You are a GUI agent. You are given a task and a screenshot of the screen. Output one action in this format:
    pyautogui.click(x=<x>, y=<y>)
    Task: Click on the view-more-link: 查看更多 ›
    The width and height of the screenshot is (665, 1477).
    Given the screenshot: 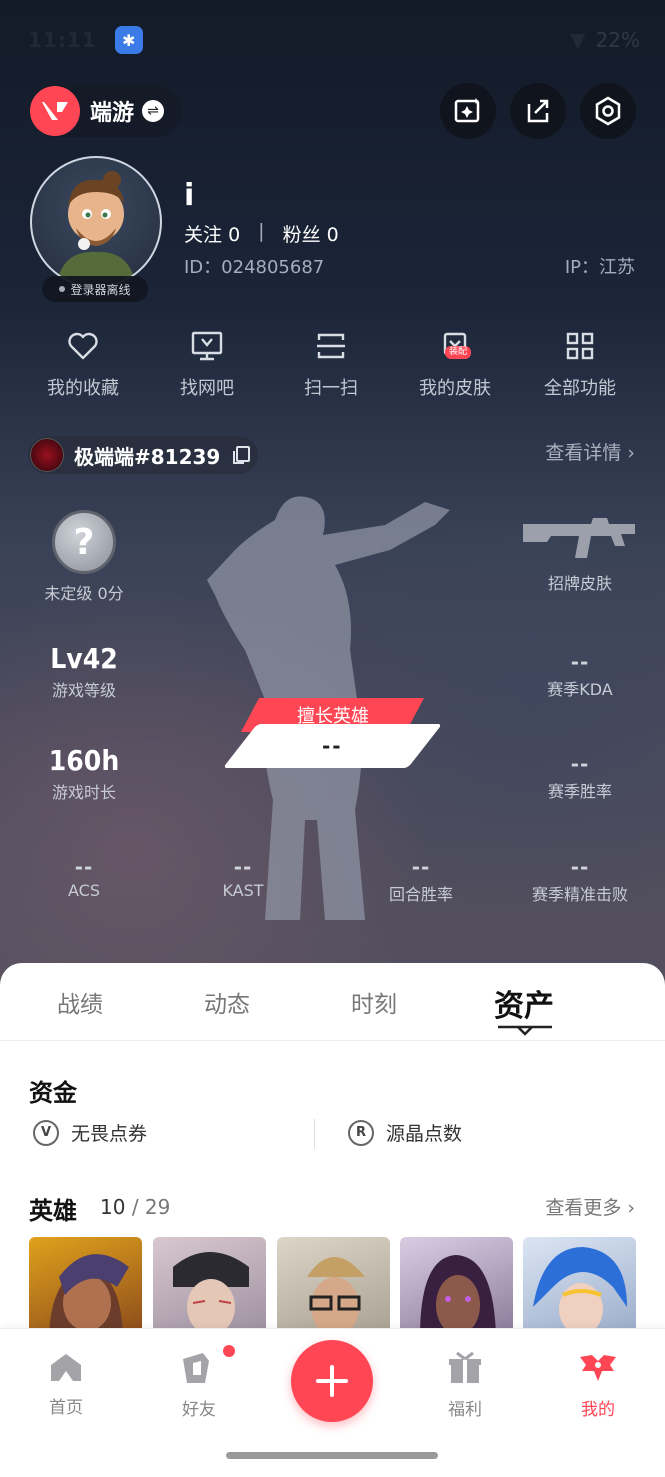 What is the action you would take?
    pyautogui.click(x=590, y=1206)
    